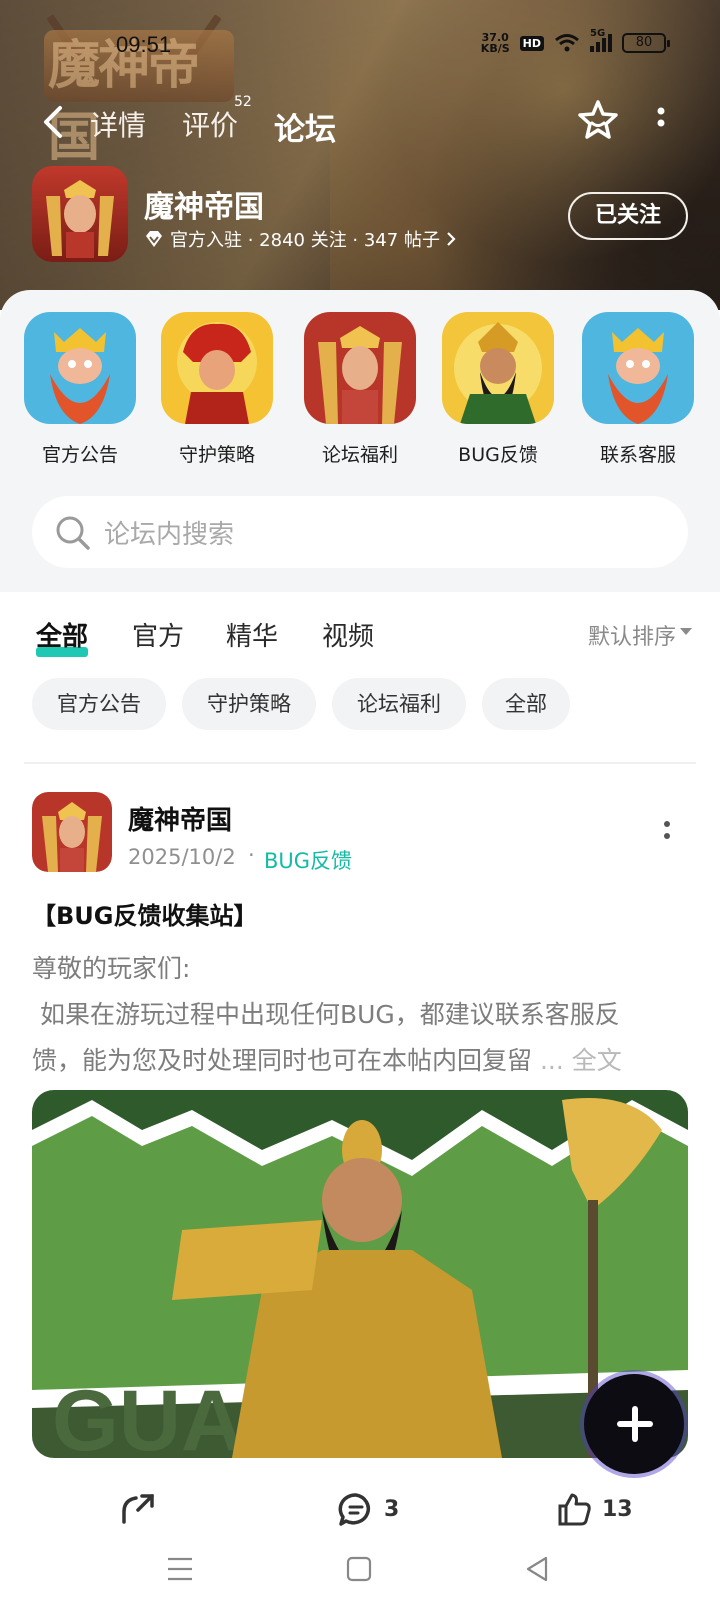  I want to click on net-speed-unit: KB/S, so click(495, 48).